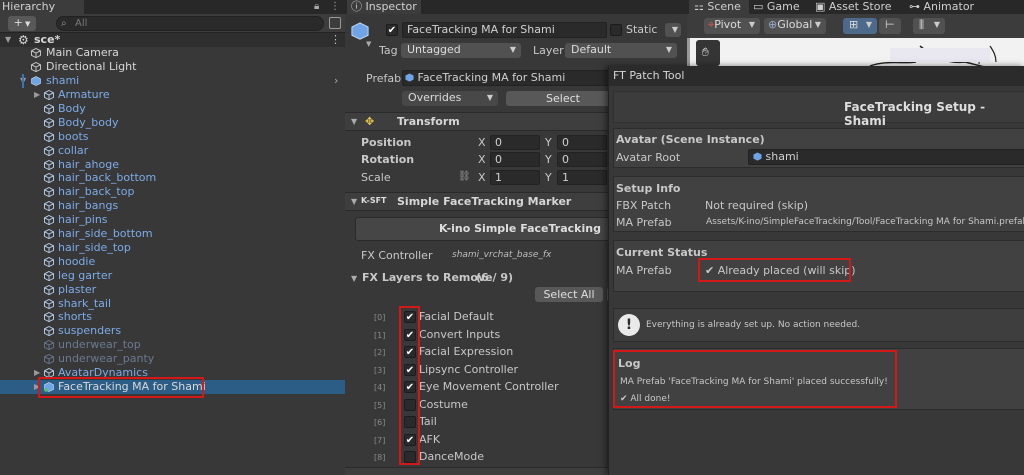  Describe the element at coordinates (172, 290) in the screenshot. I see `hierarchy-item: plaster` at that location.